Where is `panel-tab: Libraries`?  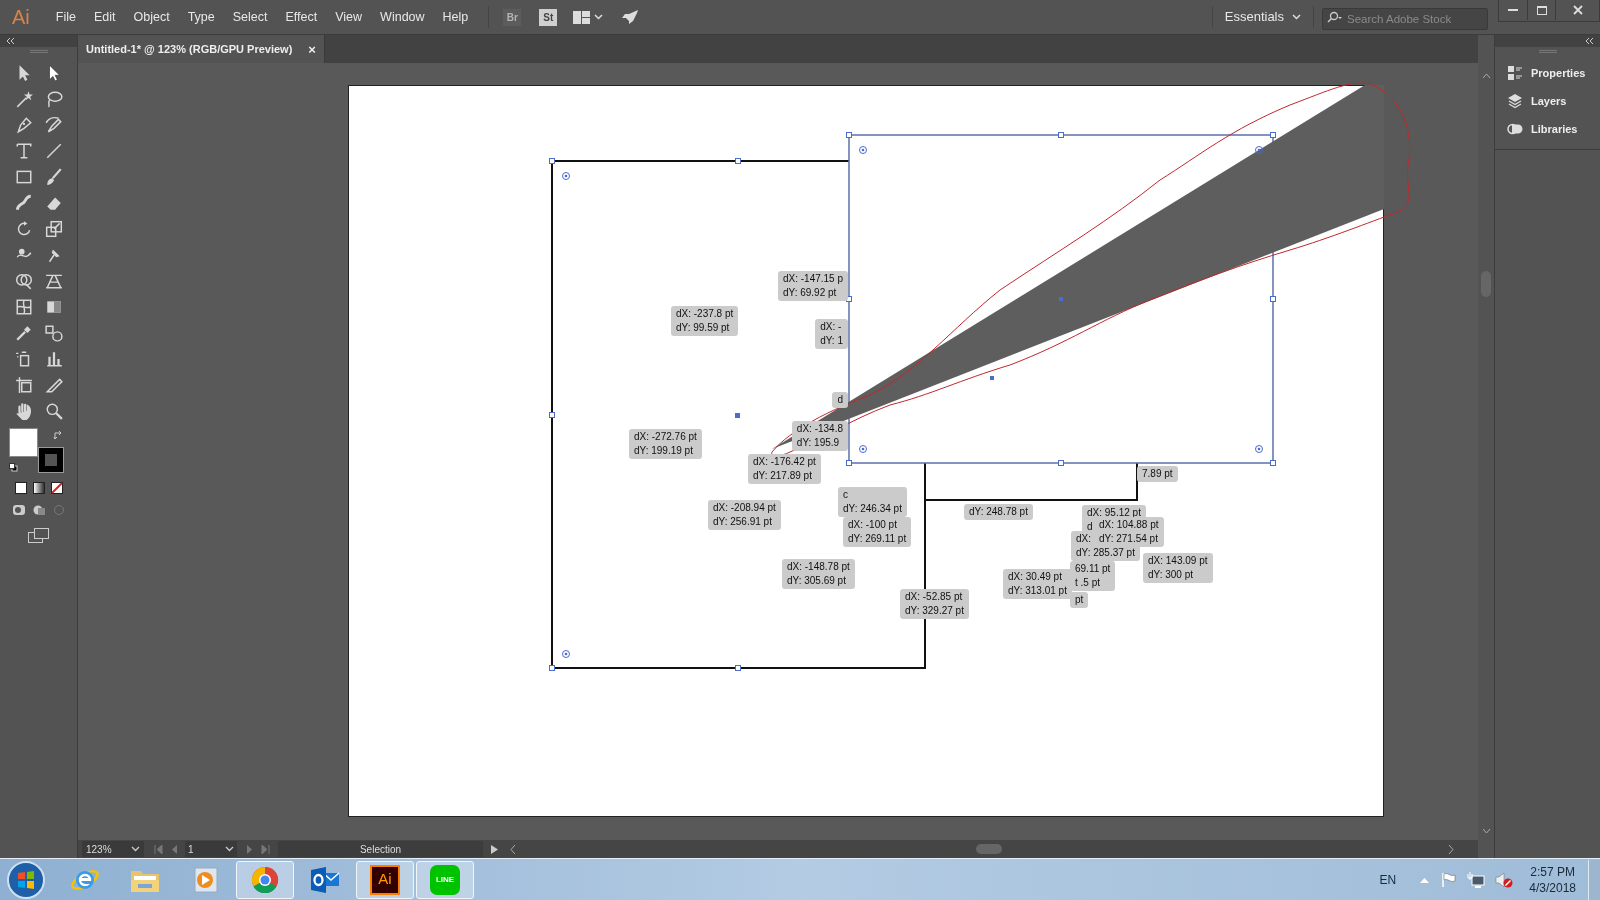 panel-tab: Libraries is located at coordinates (1547, 129).